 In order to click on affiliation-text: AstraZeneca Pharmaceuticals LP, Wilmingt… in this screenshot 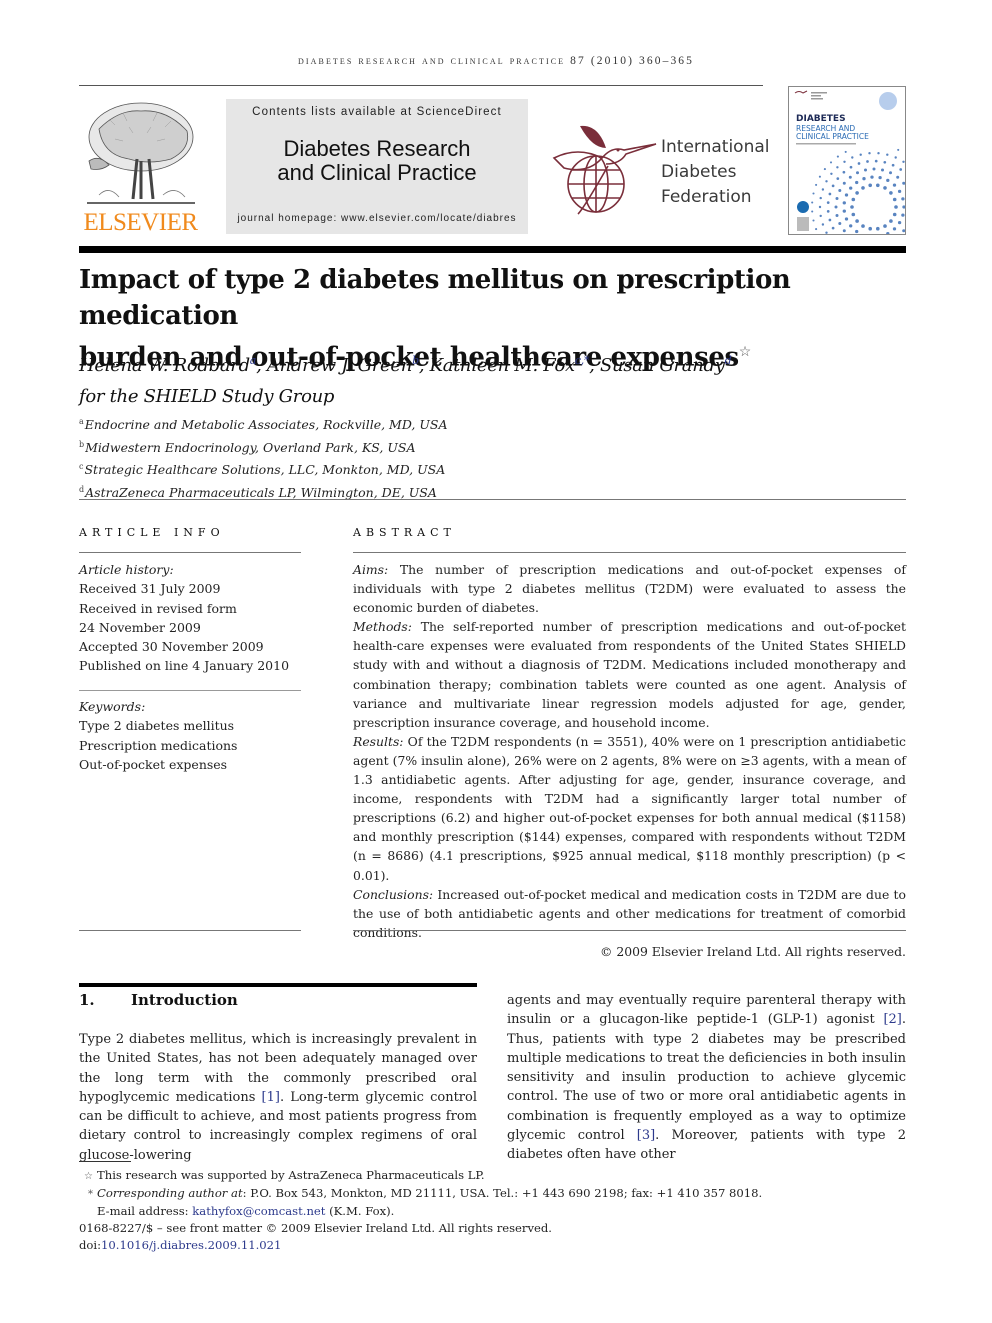, I will do `click(261, 493)`.